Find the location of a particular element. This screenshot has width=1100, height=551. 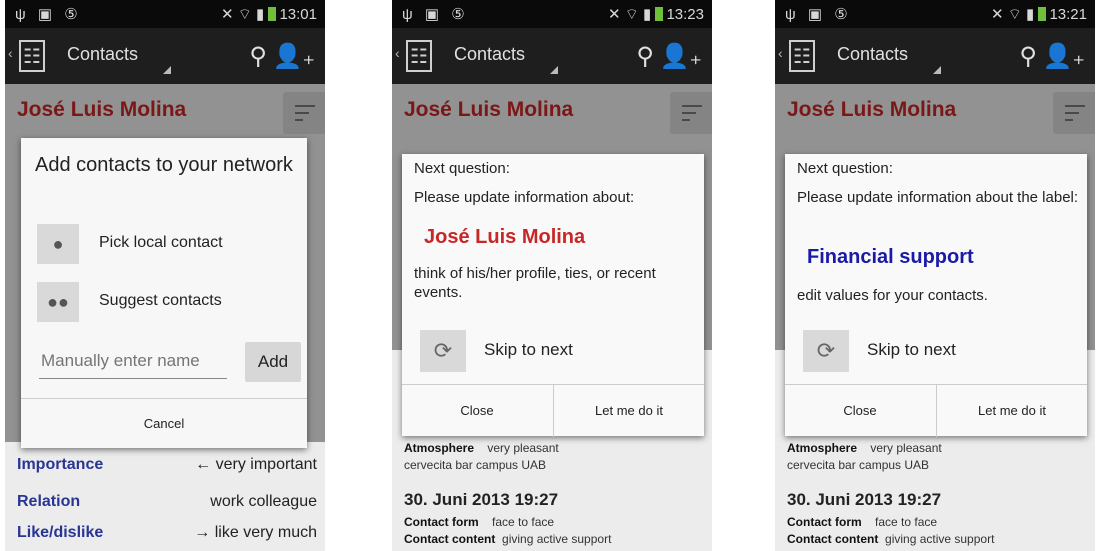

status-time: 13:23 is located at coordinates (685, 14).